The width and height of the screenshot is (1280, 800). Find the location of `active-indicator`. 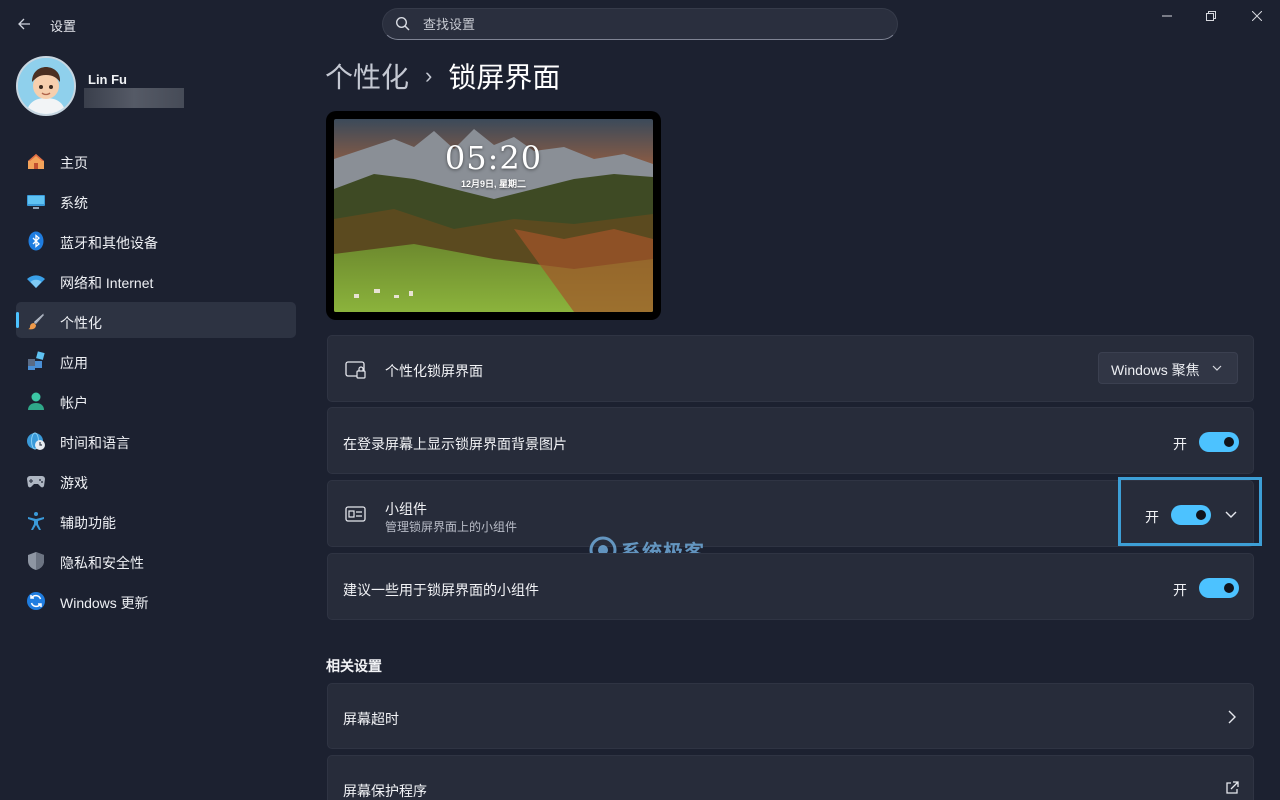

active-indicator is located at coordinates (17, 320).